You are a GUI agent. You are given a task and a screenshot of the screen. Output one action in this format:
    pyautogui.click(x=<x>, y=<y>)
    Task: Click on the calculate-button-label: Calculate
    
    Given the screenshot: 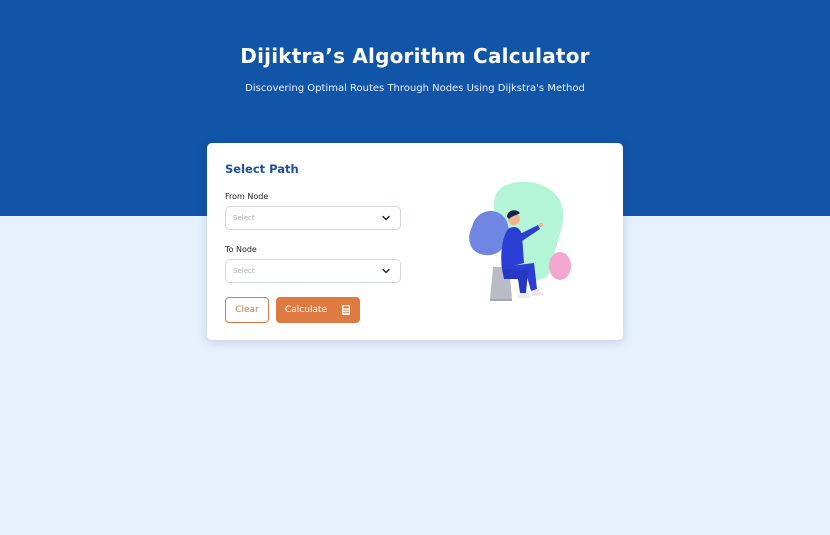 What is the action you would take?
    pyautogui.click(x=306, y=310)
    